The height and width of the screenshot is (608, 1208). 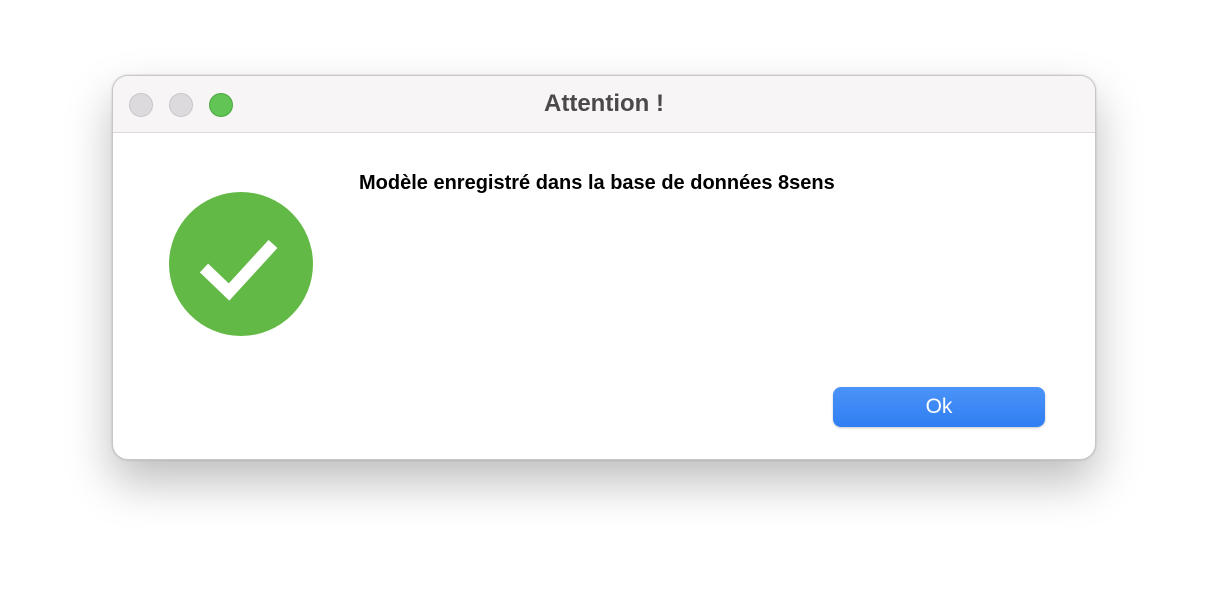 What do you see at coordinates (241, 264) in the screenshot?
I see `success-checkmark-icon` at bounding box center [241, 264].